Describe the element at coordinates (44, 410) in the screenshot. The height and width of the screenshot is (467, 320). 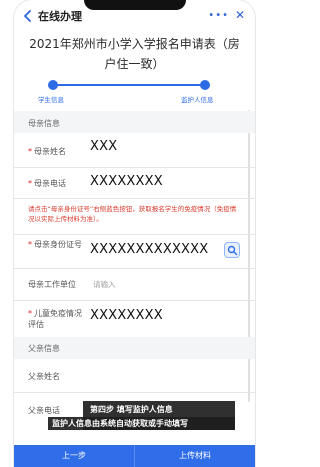
I see `father-phone-label: 父亲电话` at that location.